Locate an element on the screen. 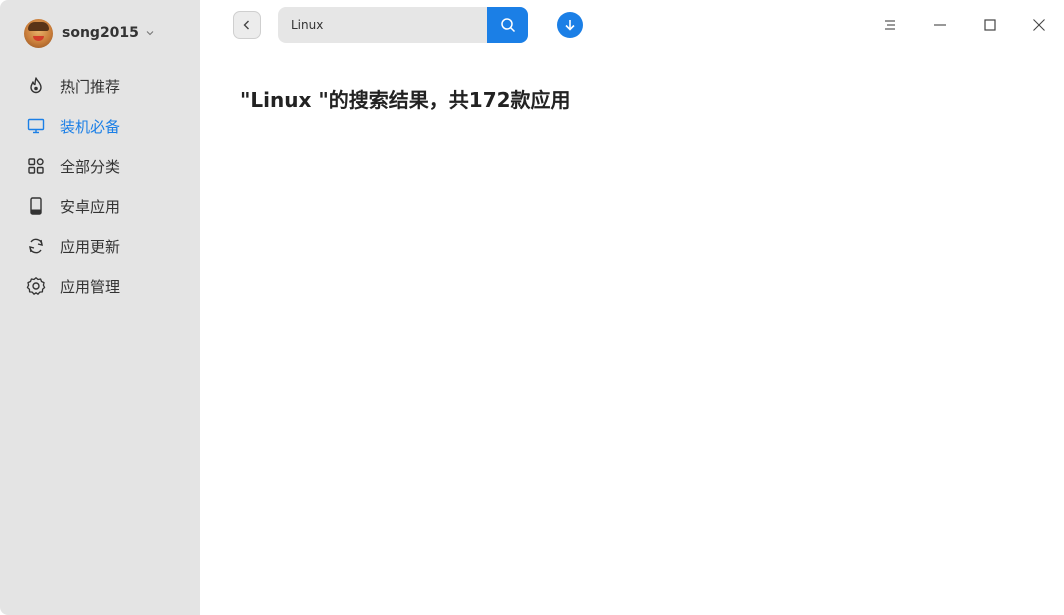  menu-button is located at coordinates (890, 25).